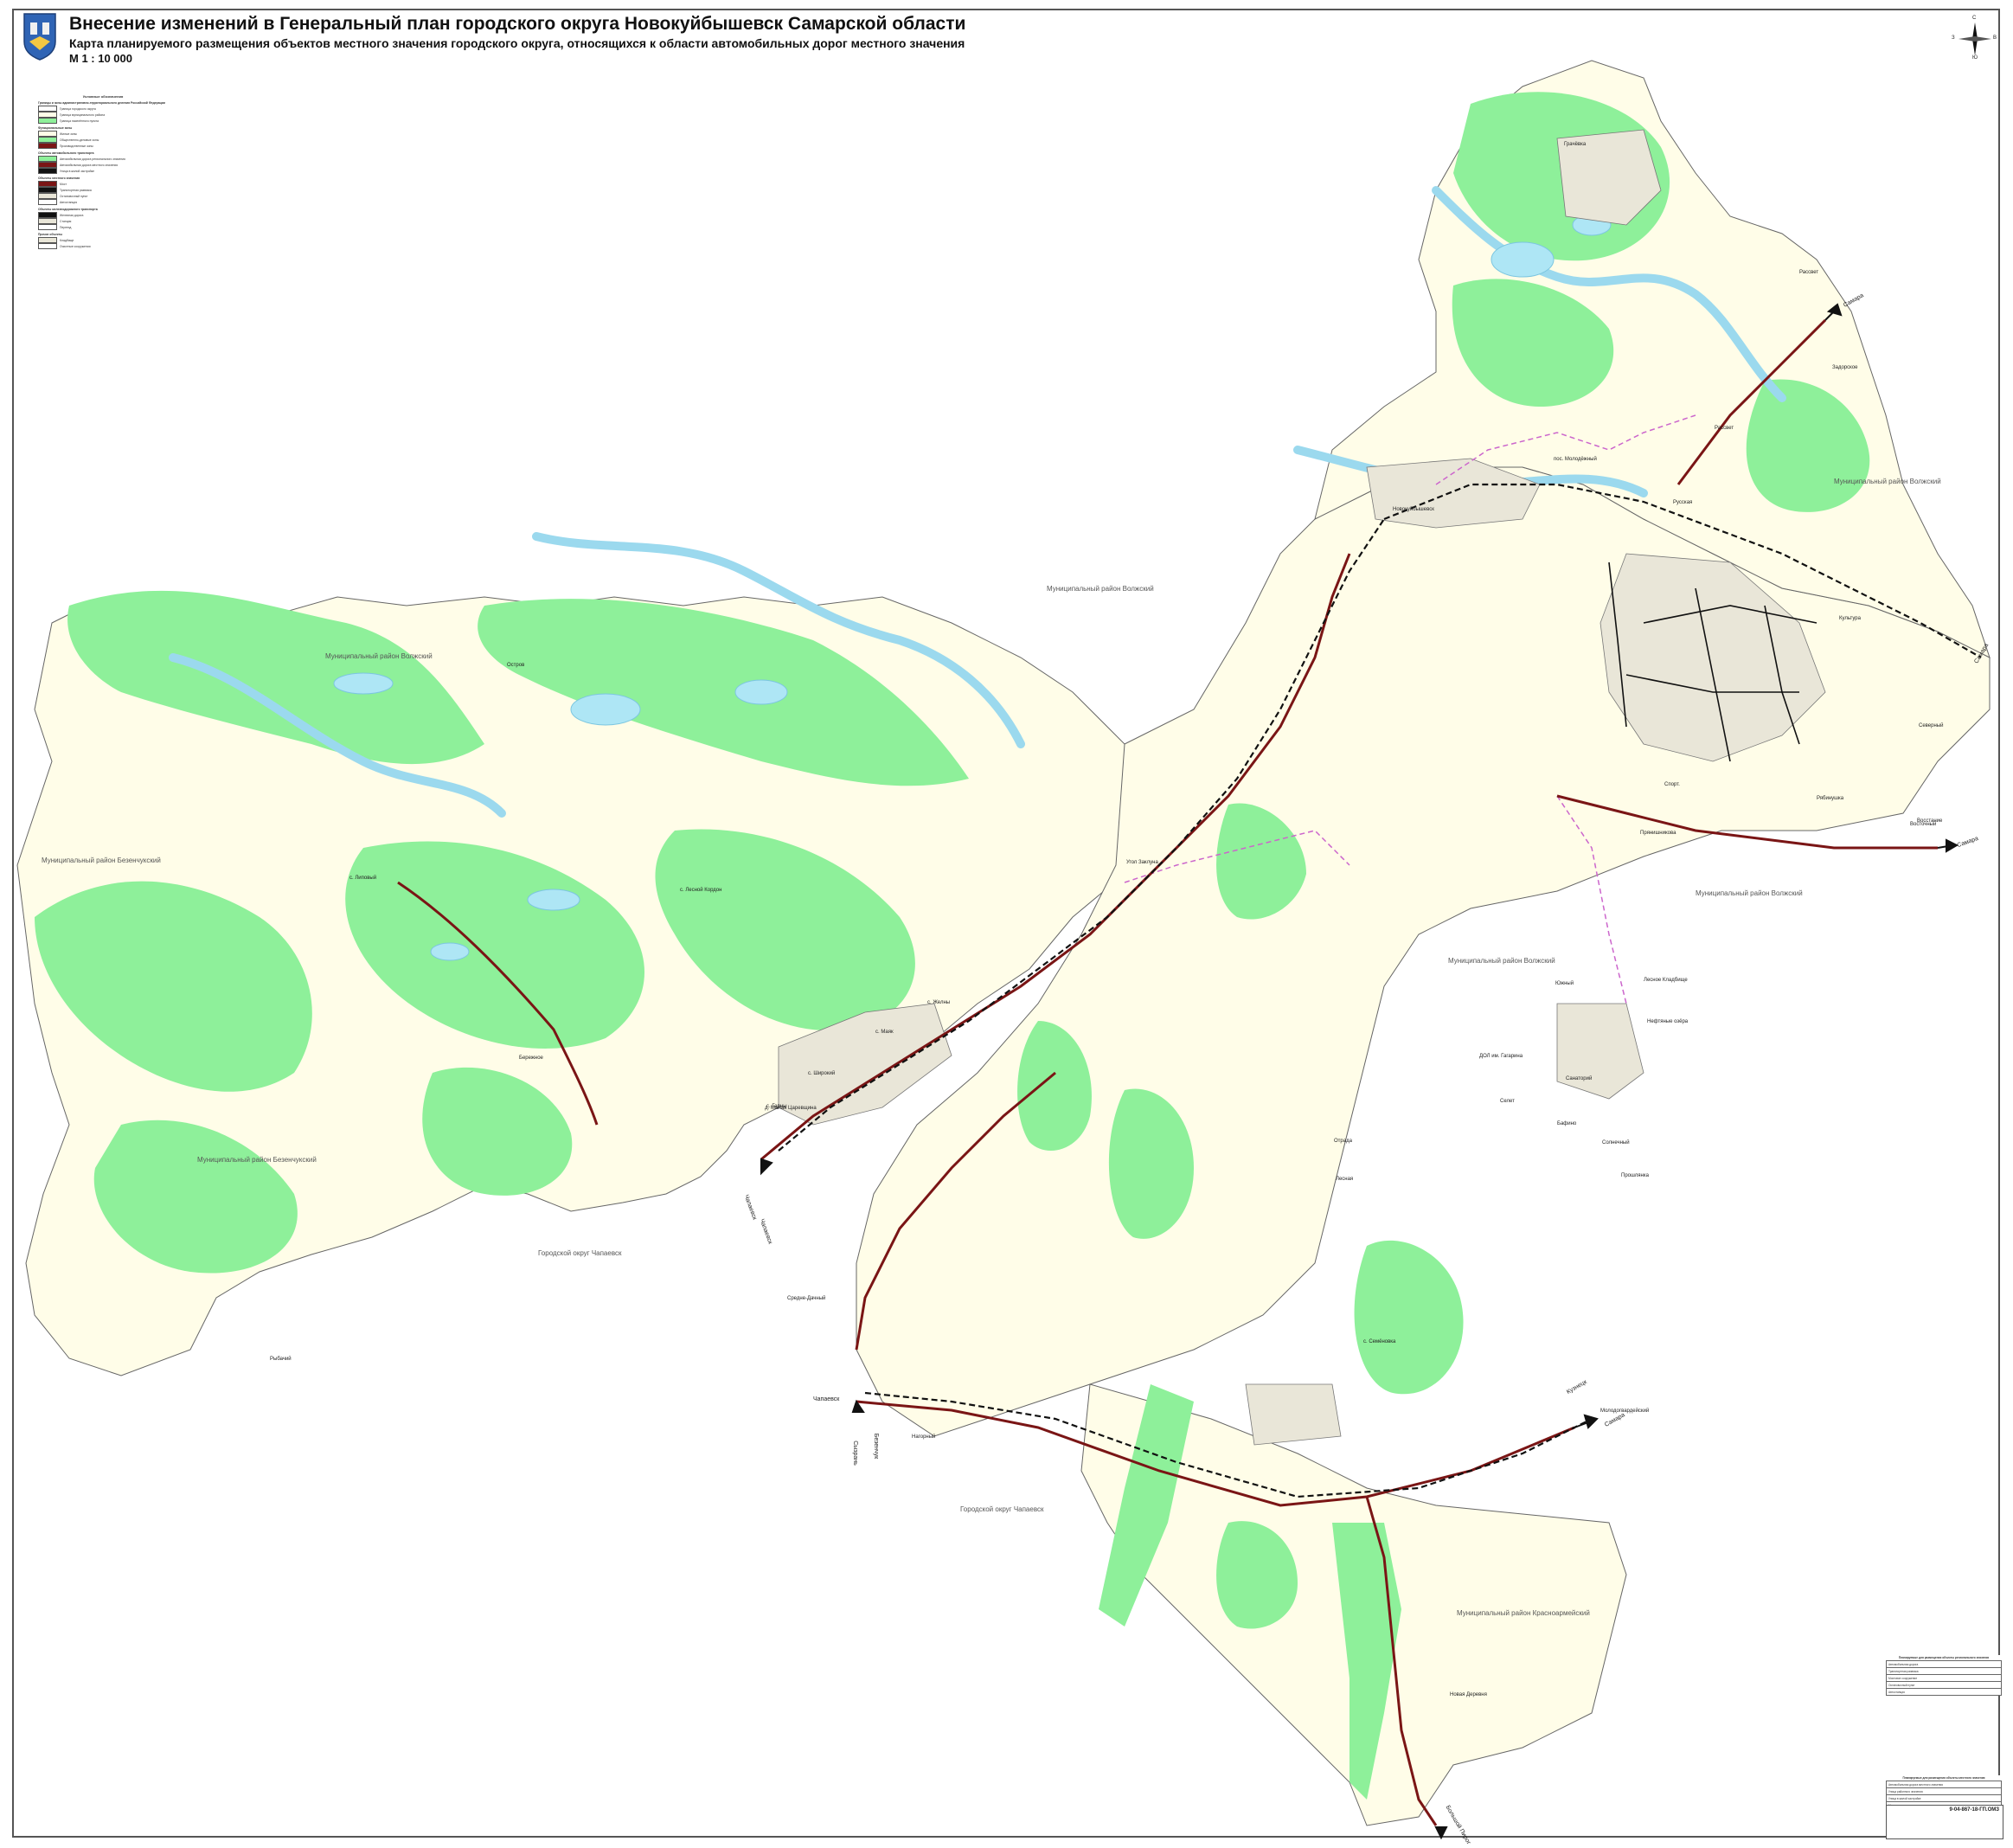 The image size is (2013, 1848). I want to click on place-label: Лесная, so click(1345, 1180).